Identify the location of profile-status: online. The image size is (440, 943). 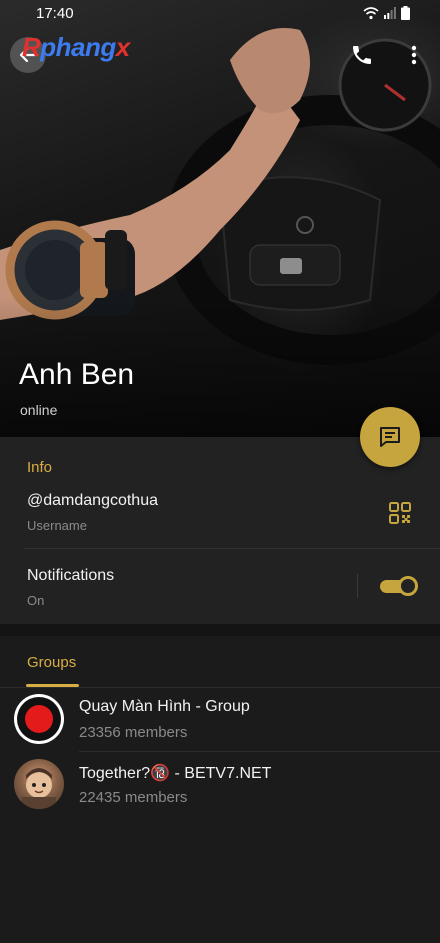
(39, 410).